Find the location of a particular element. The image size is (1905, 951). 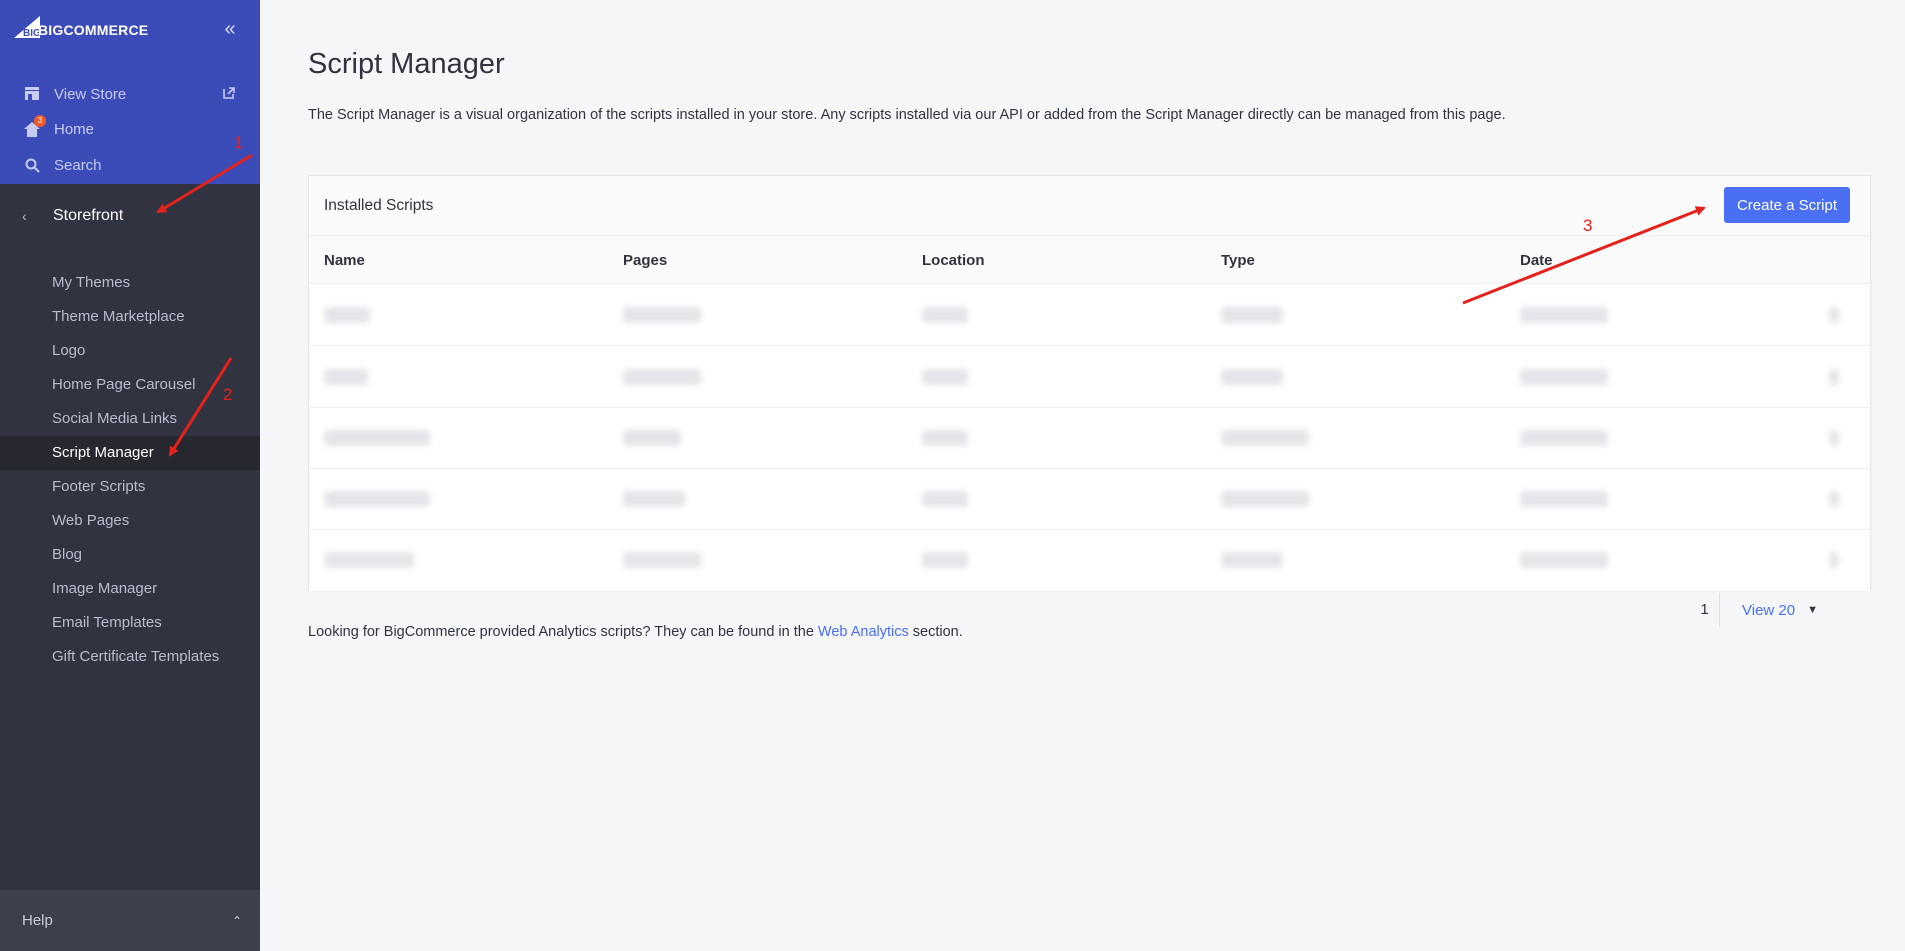

column-header-type: Type is located at coordinates (1238, 260).